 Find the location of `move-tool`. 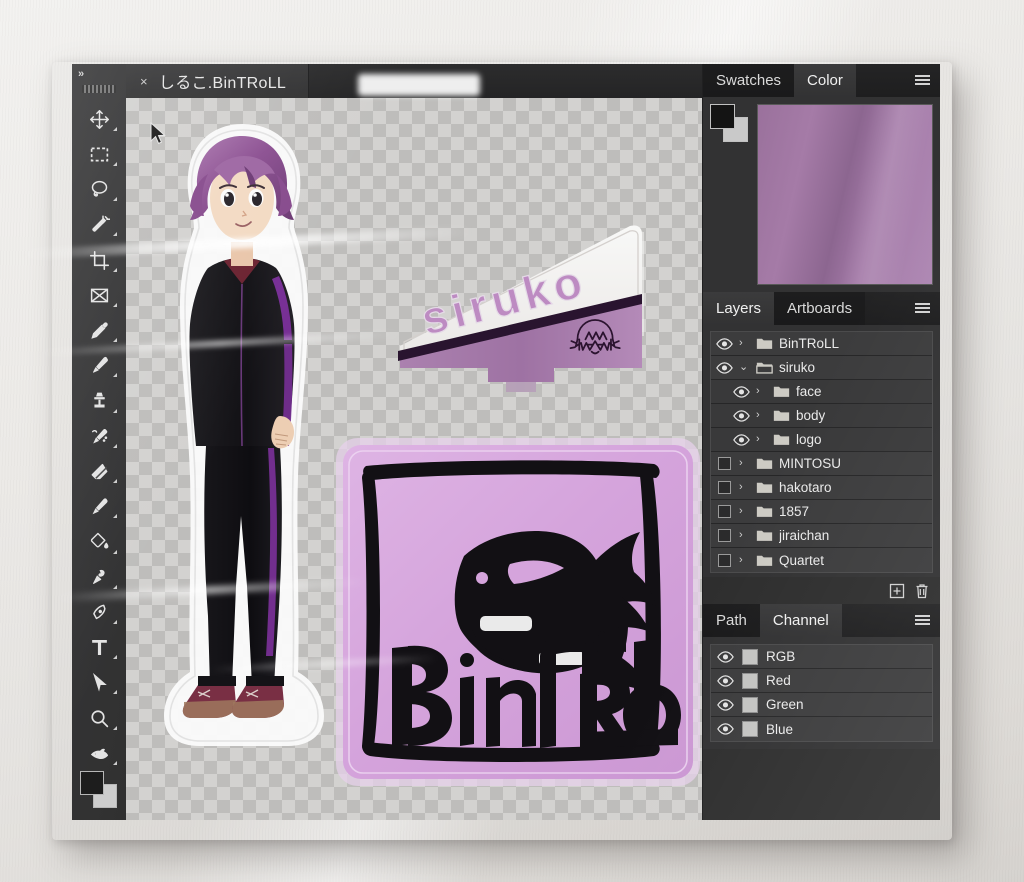

move-tool is located at coordinates (99, 118).